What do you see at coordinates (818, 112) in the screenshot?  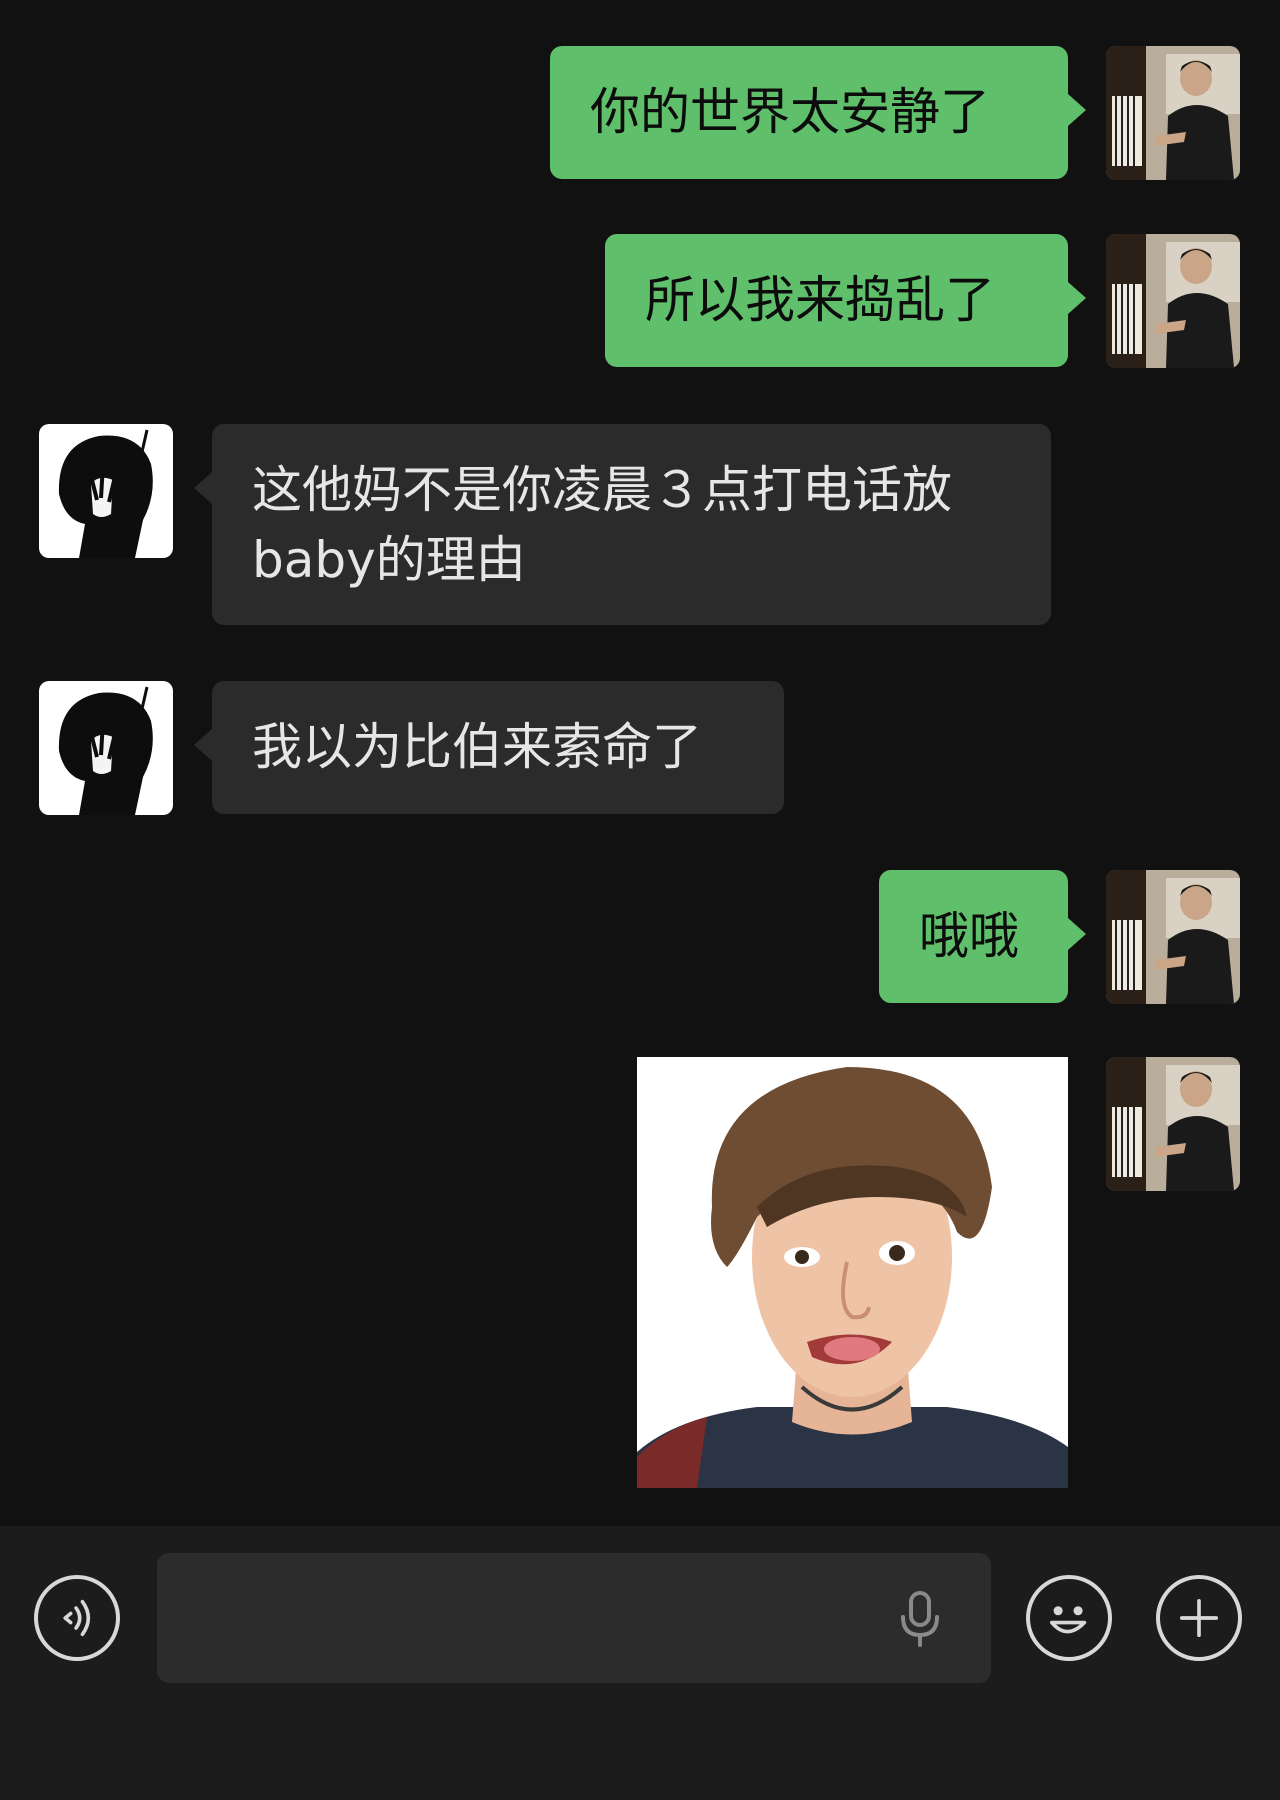 I see `outgoing-message-bubble: 你的世界太安静了` at bounding box center [818, 112].